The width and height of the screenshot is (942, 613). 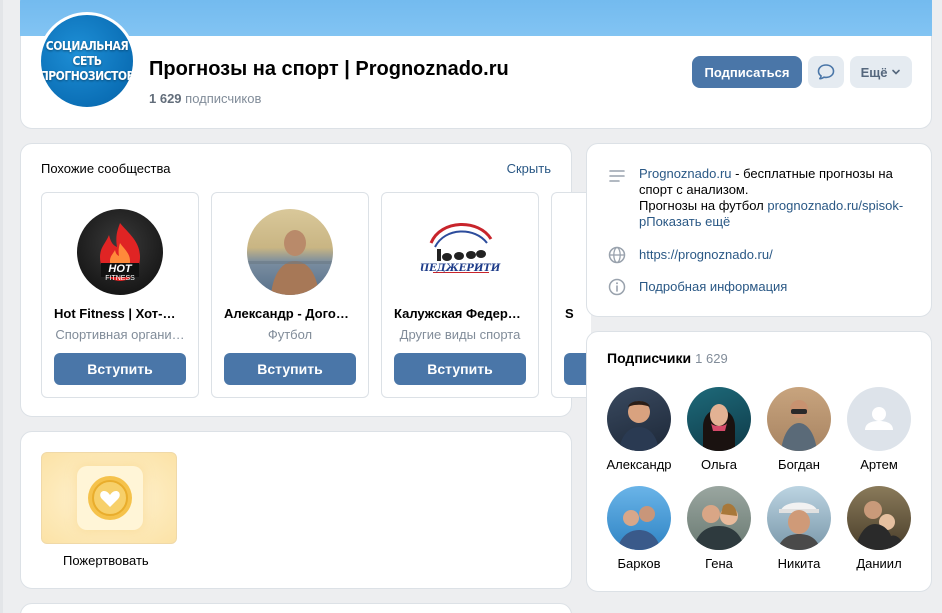 What do you see at coordinates (703, 205) in the screenshot?
I see `description-text-2: Прогнозы на футбол` at bounding box center [703, 205].